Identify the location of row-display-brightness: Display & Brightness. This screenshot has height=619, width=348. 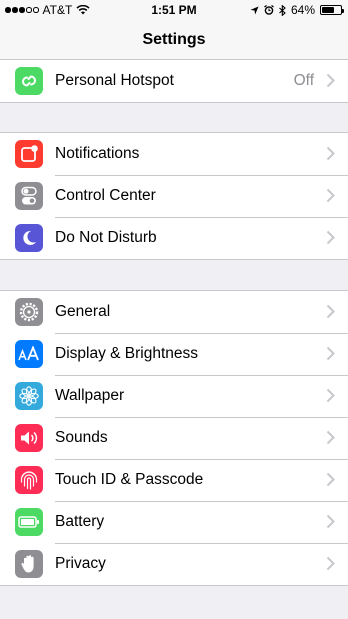
(174, 354).